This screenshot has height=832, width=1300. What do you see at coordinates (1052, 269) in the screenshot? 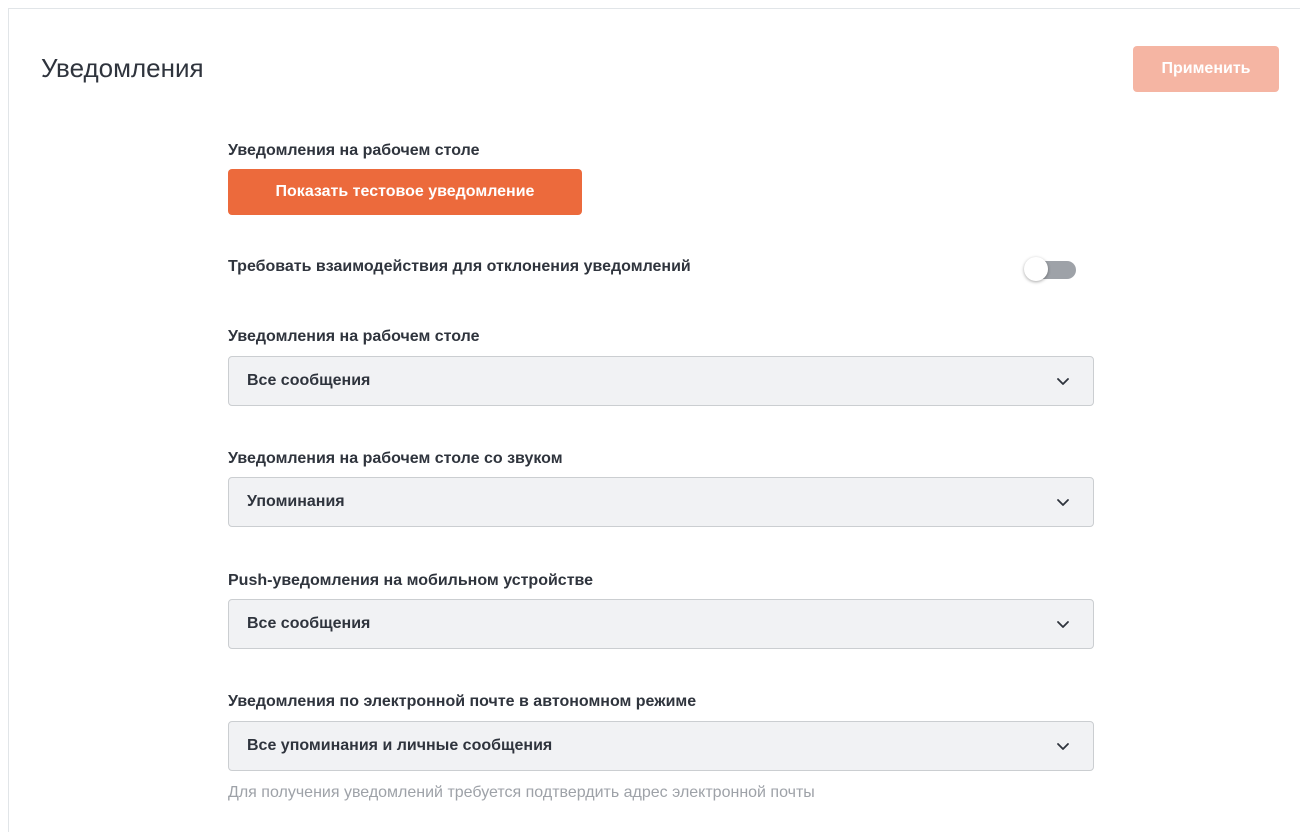
I see `require-interaction-toggle` at bounding box center [1052, 269].